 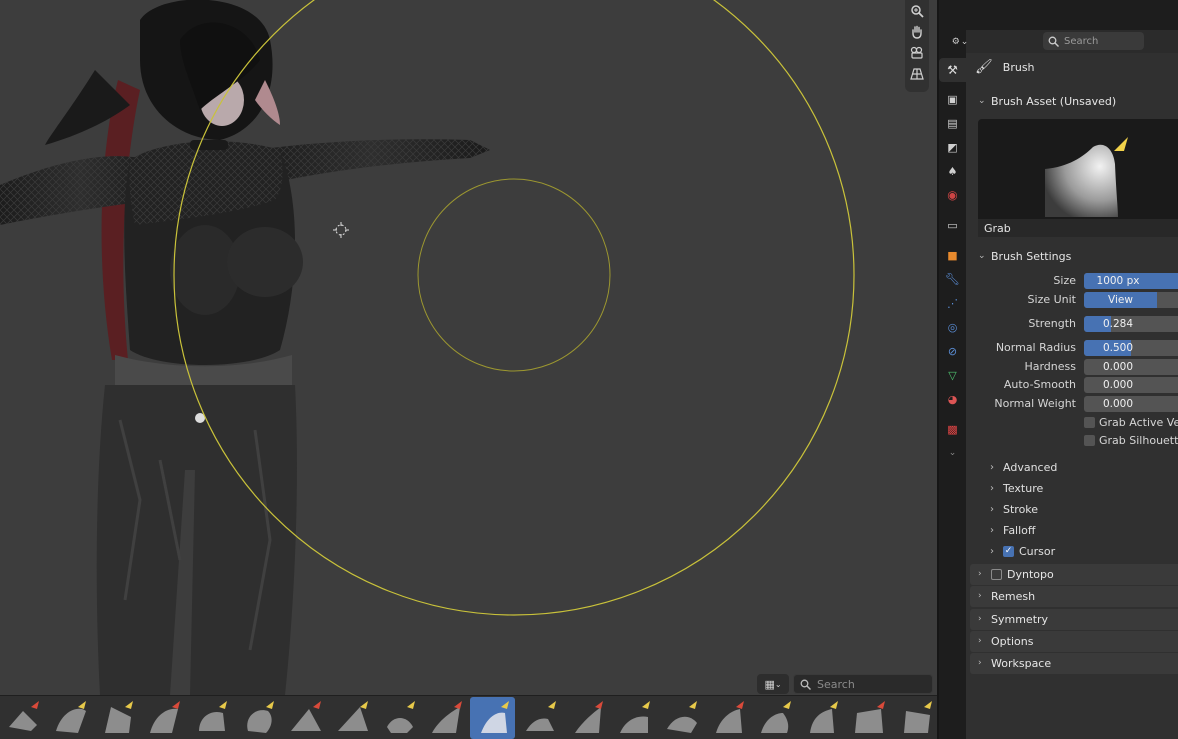 What do you see at coordinates (1016, 574) in the screenshot?
I see `dyntopo-header: › Dyntopo` at bounding box center [1016, 574].